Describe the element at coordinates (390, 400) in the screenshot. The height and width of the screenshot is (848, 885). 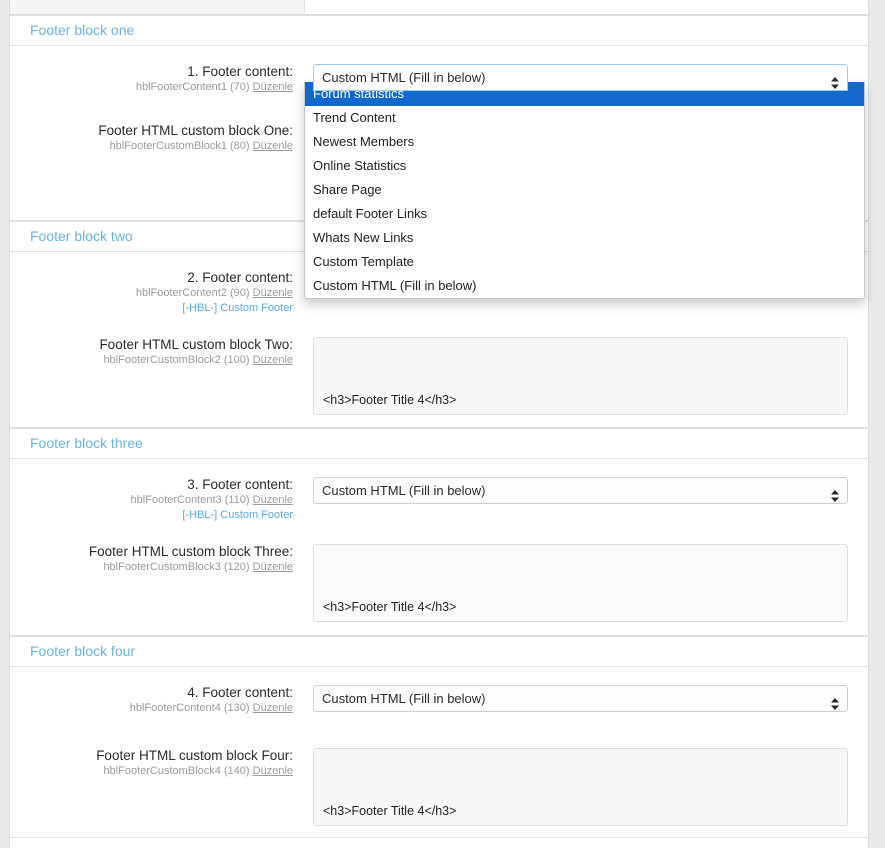
I see `textarea-line-1-cb2: <h3>Footer Title 4</h3>` at that location.